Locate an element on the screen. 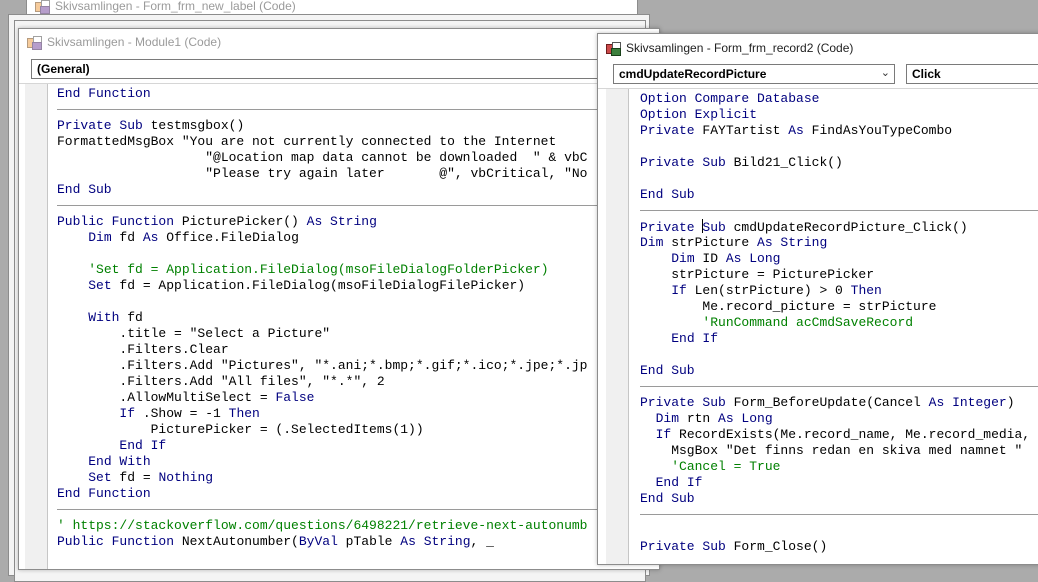 The height and width of the screenshot is (582, 1038). code-line: Private FAYTartist As FindAsYouTypeCombo is located at coordinates (839, 131).